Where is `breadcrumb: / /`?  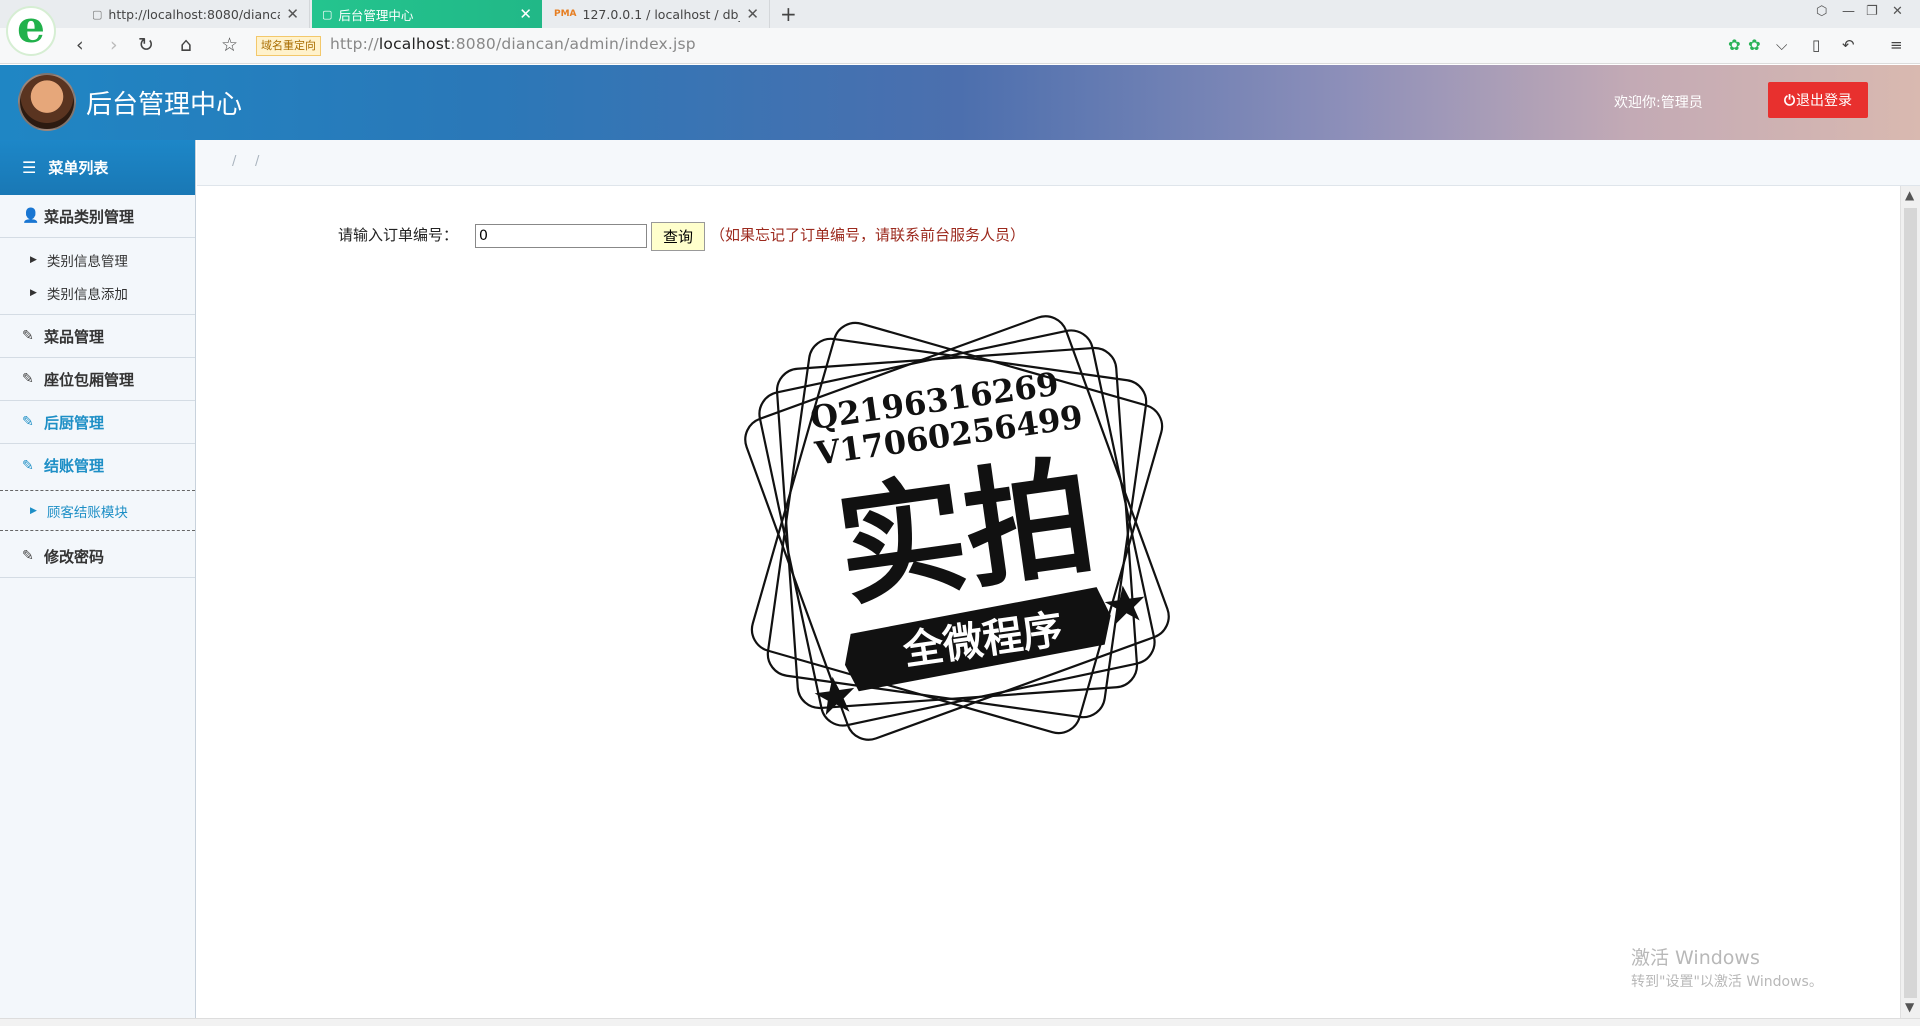
breadcrumb: / / is located at coordinates (1058, 163).